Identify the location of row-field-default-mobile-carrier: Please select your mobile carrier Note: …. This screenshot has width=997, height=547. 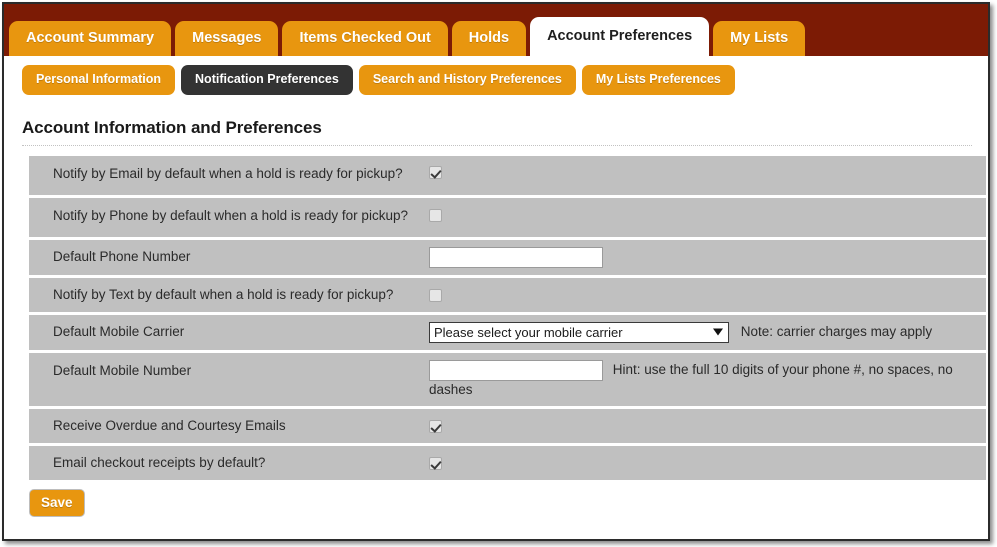
(707, 332).